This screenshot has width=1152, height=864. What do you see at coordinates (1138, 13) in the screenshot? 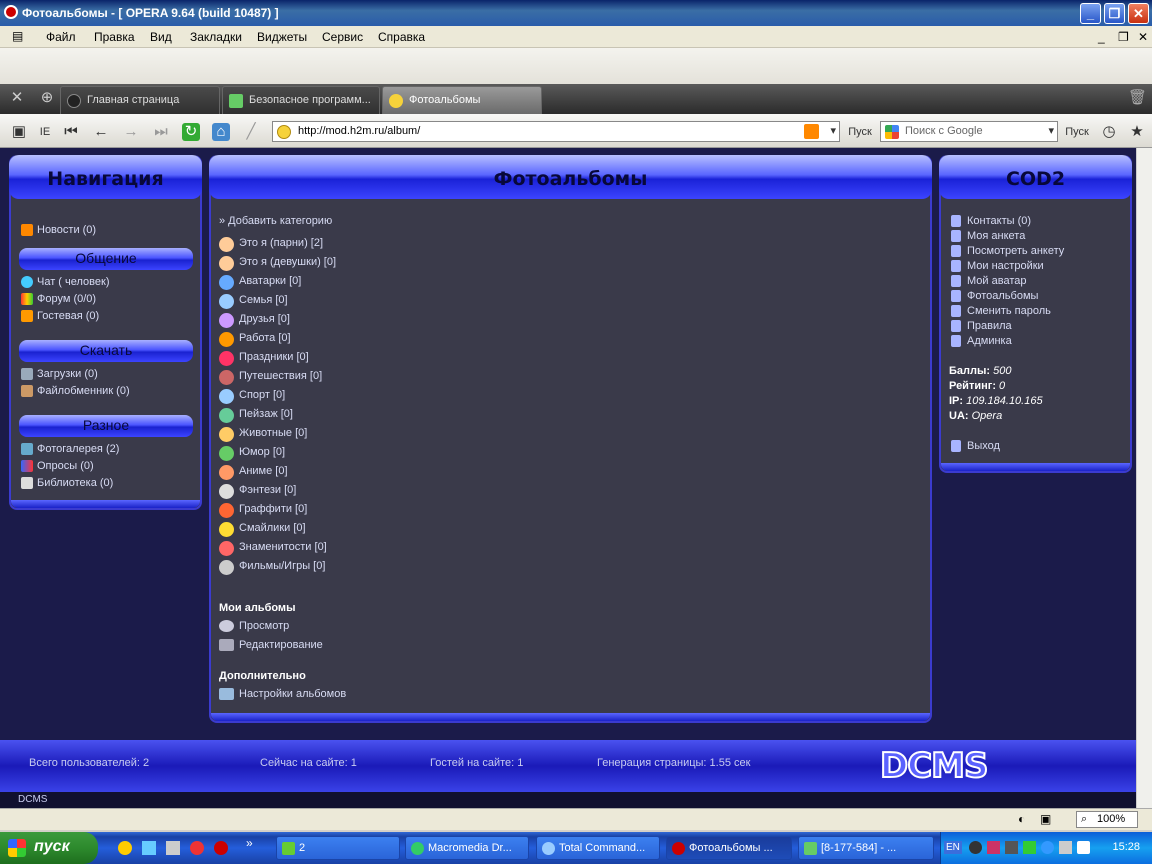
I see `close-button: ✕` at bounding box center [1138, 13].